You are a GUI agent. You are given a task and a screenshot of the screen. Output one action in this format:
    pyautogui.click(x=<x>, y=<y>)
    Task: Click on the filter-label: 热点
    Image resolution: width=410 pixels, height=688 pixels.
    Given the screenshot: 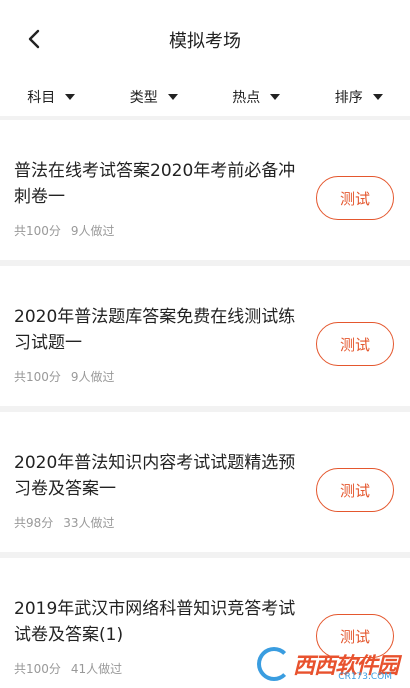 What is the action you would take?
    pyautogui.click(x=246, y=98)
    